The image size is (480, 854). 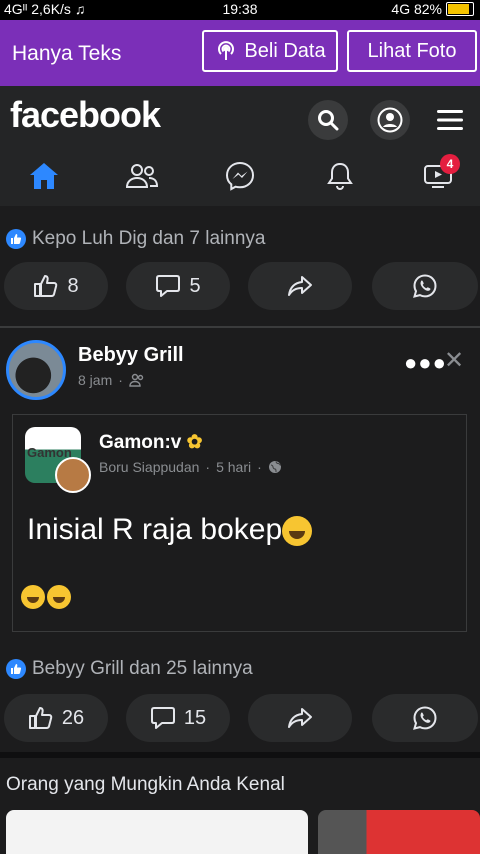 I want to click on comment-button: 15, so click(x=178, y=718).